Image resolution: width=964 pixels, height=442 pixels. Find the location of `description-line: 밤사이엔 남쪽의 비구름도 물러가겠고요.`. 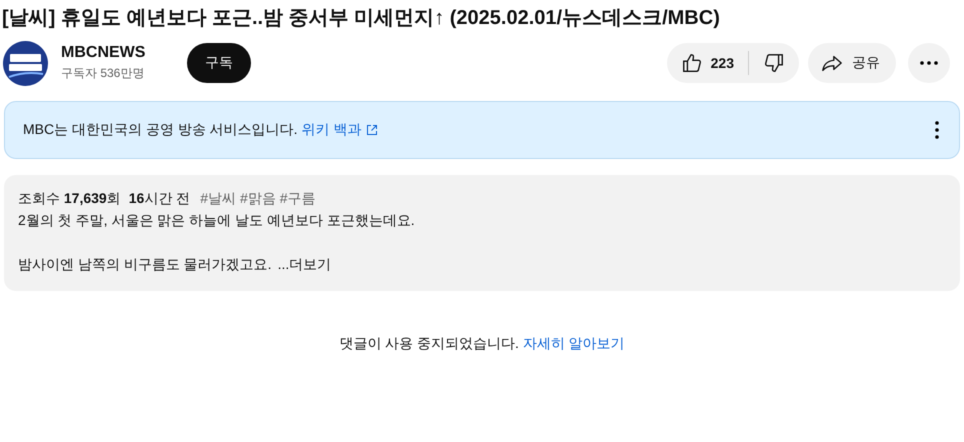

description-line: 밤사이엔 남쪽의 비구름도 물러가겠고요. is located at coordinates (145, 264).